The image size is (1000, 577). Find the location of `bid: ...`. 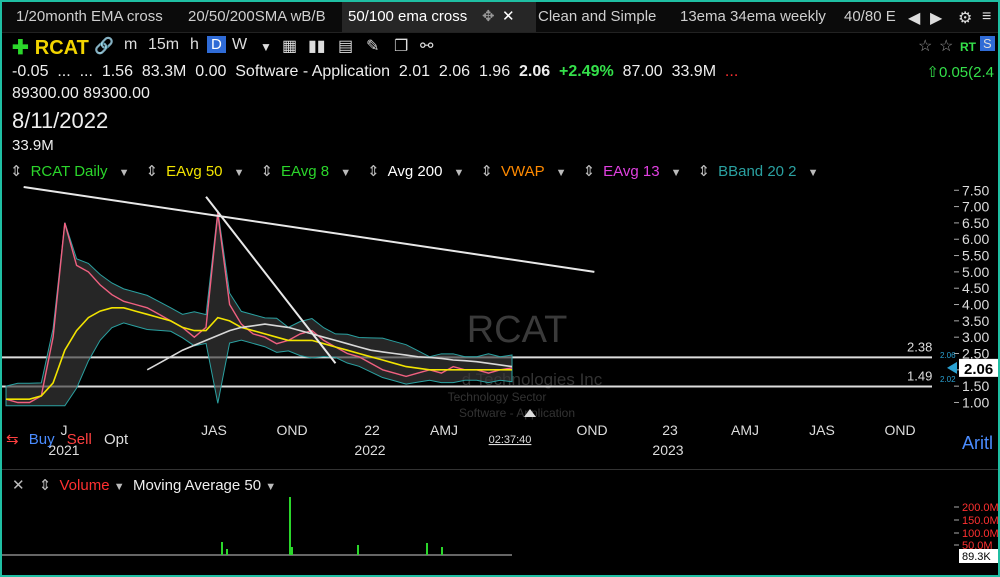

bid: ... is located at coordinates (64, 71).